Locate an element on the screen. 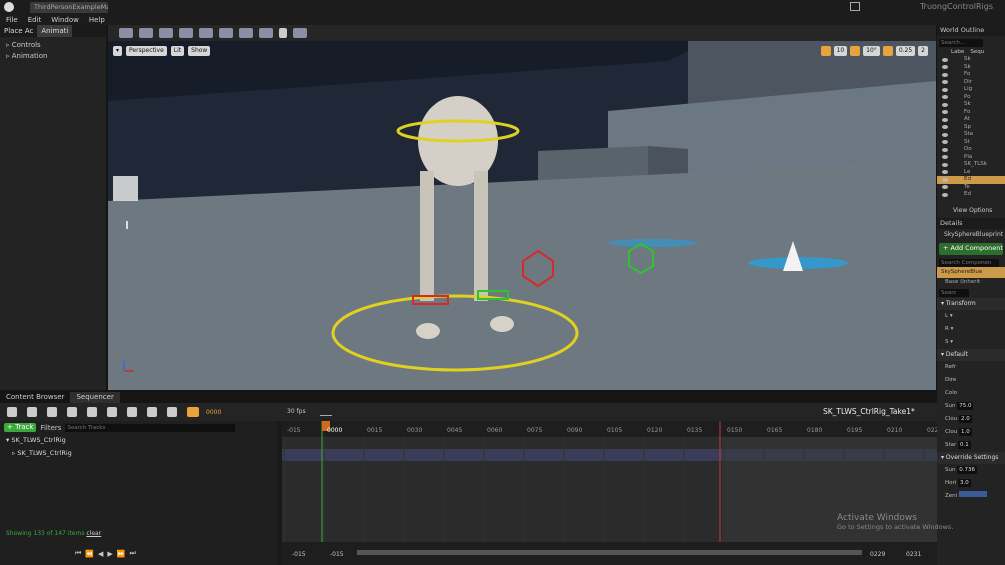 The width and height of the screenshot is (1005, 565). play-icon is located at coordinates (283, 33).